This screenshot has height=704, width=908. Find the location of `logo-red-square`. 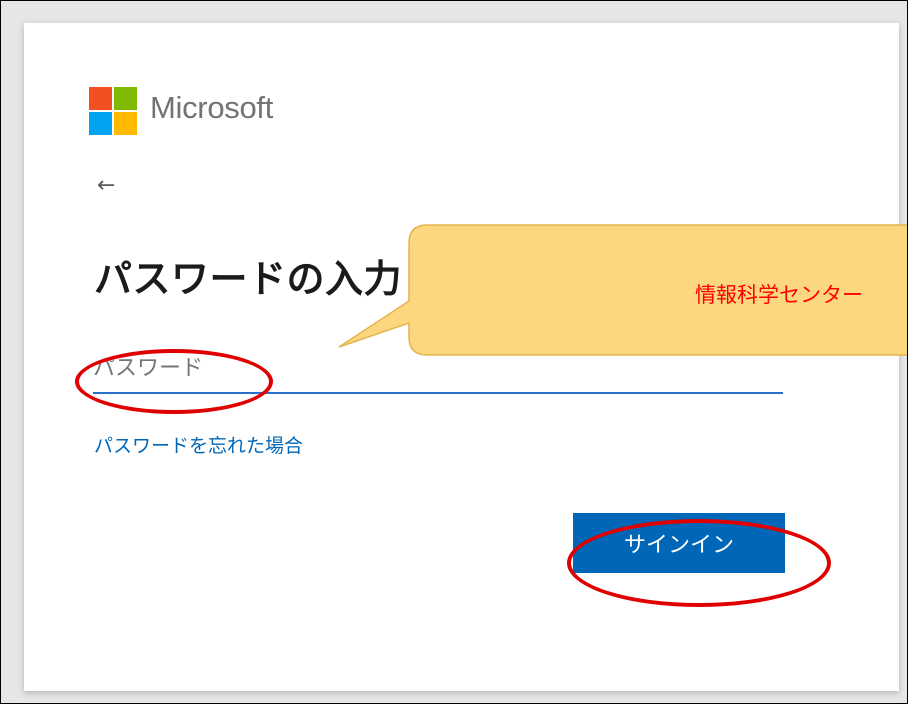

logo-red-square is located at coordinates (100, 98).